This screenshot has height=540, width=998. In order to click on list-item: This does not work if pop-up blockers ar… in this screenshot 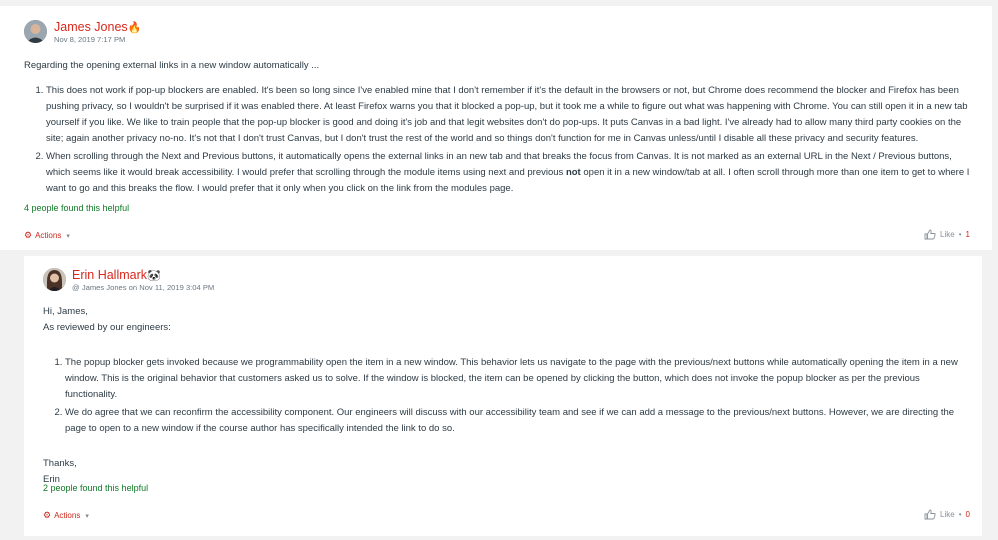, I will do `click(510, 115)`.